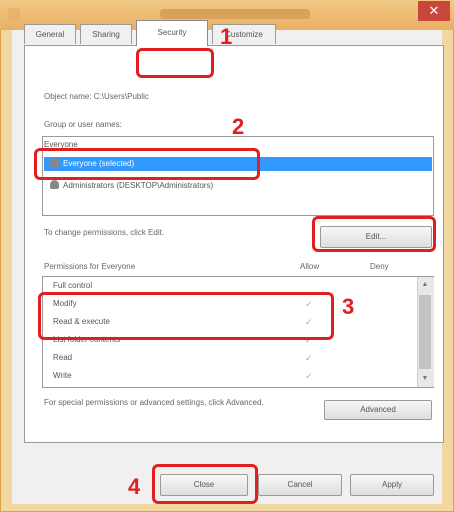 Image resolution: width=454 pixels, height=512 pixels. I want to click on step-number: 1, so click(226, 36).